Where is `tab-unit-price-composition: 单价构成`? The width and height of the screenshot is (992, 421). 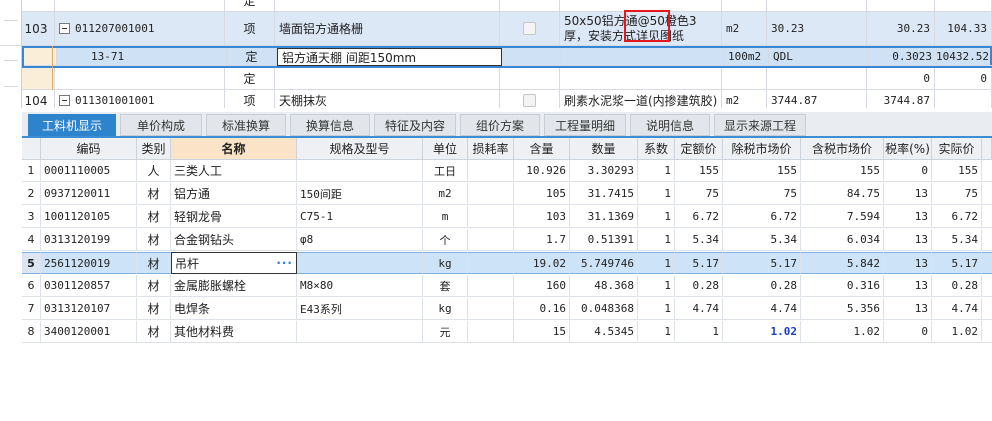
tab-unit-price-composition: 单价构成 is located at coordinates (161, 125).